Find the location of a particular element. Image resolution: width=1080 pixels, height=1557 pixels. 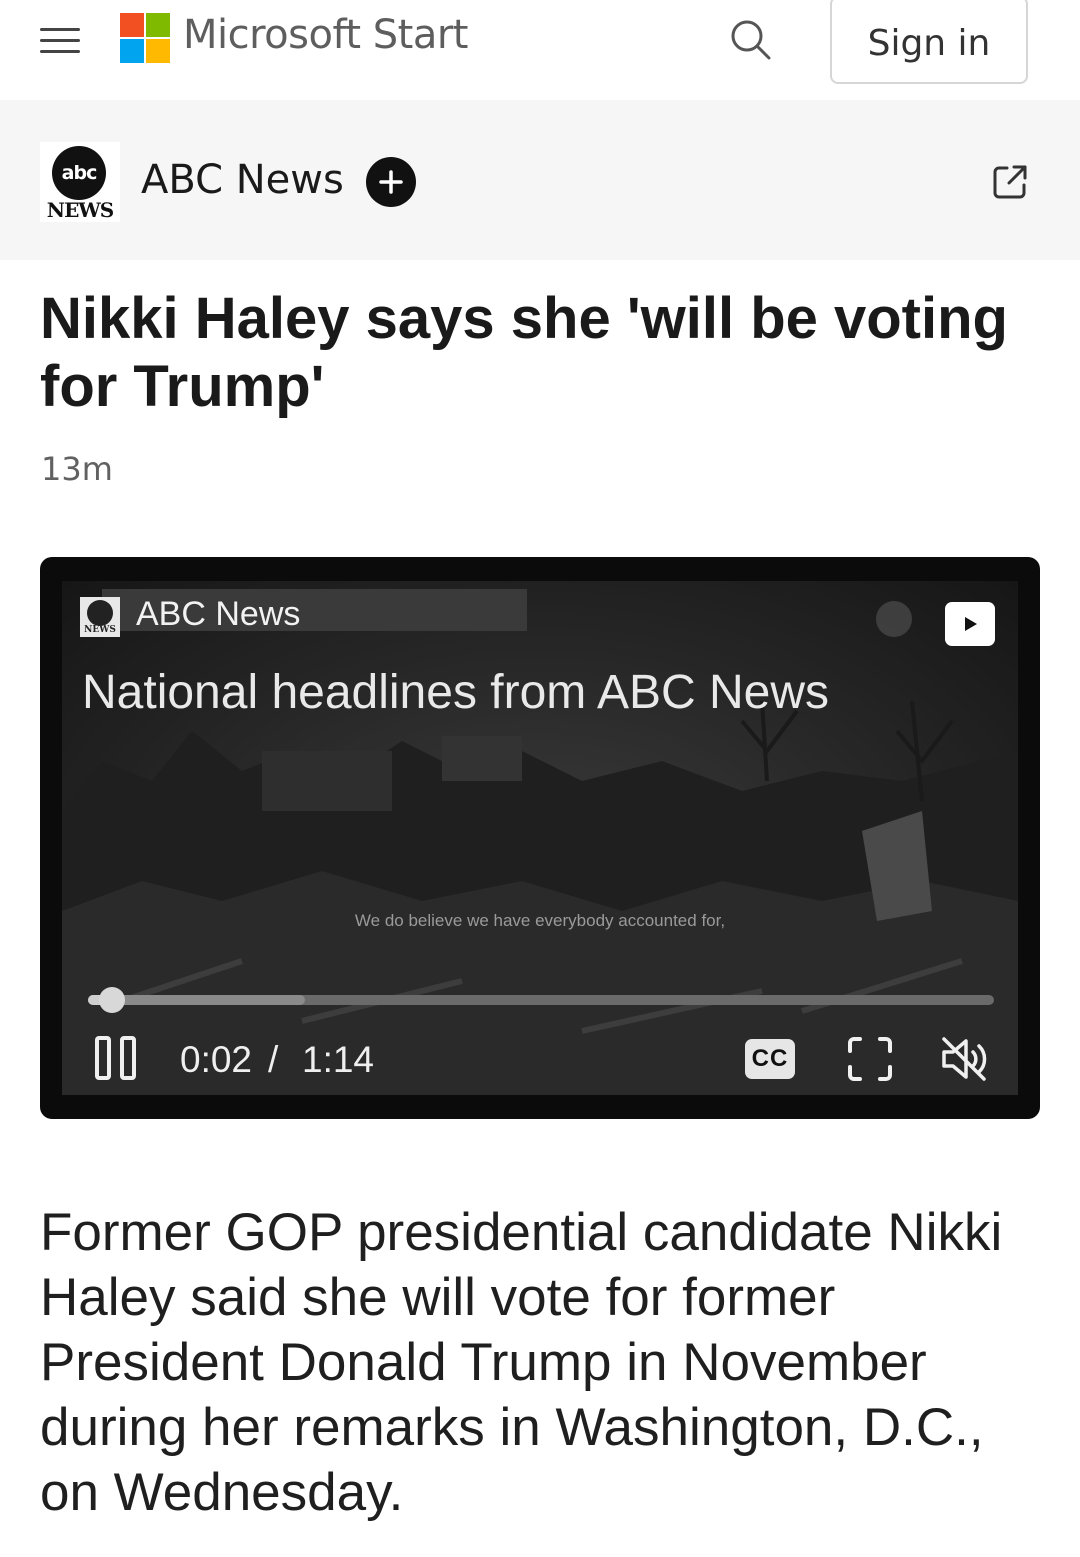

search-icon is located at coordinates (751, 40).